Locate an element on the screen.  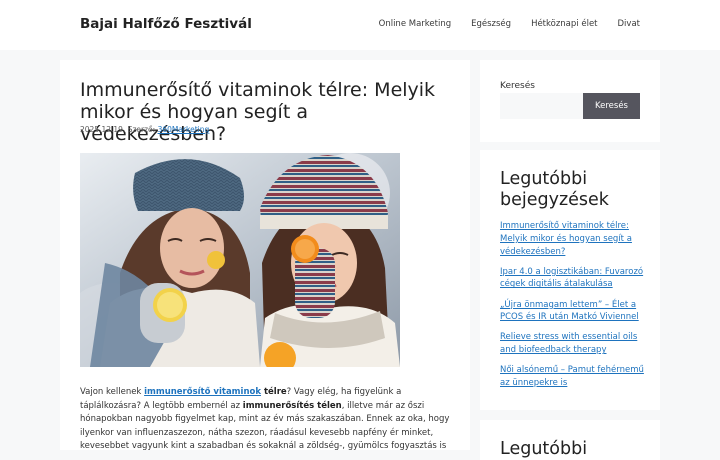
nav-item-divat: Divat is located at coordinates (629, 24).